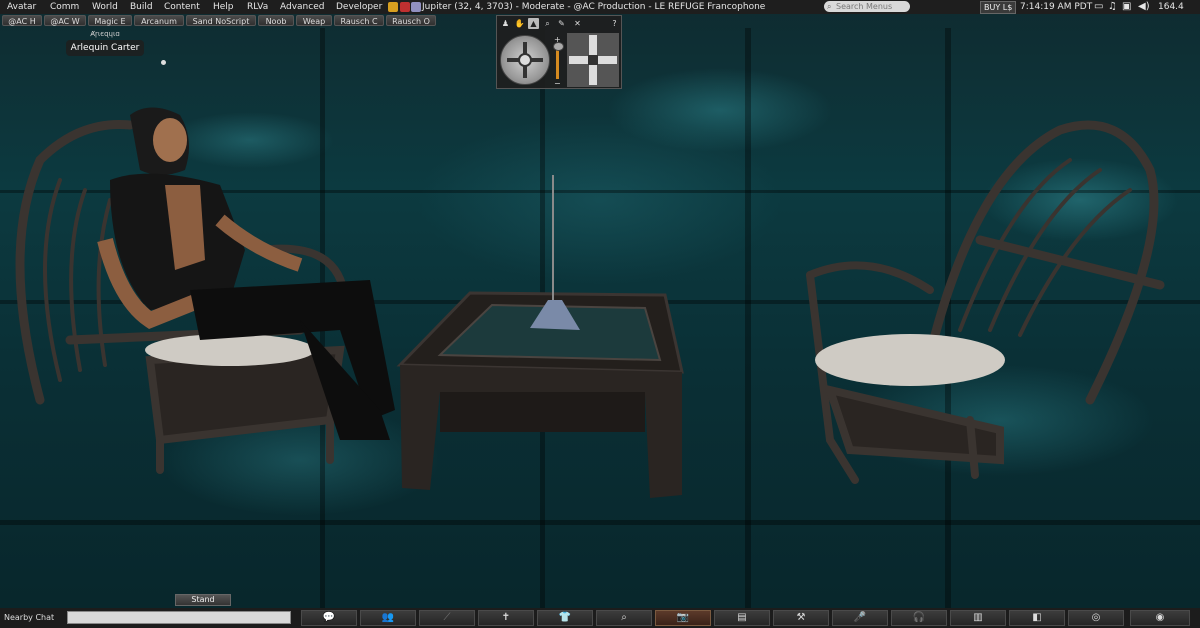 The width and height of the screenshot is (1200, 628). I want to click on help-button: ?, so click(614, 23).